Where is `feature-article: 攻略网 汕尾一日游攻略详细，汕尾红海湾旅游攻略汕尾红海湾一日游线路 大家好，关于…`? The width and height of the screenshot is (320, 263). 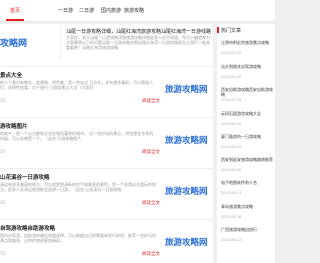
feature-article: 攻略网 汕尾一日游攻略详细，汕尾红海湾旅游攻略汕尾红海湾一日游线路 大家好，关于… is located at coordinates (106, 42).